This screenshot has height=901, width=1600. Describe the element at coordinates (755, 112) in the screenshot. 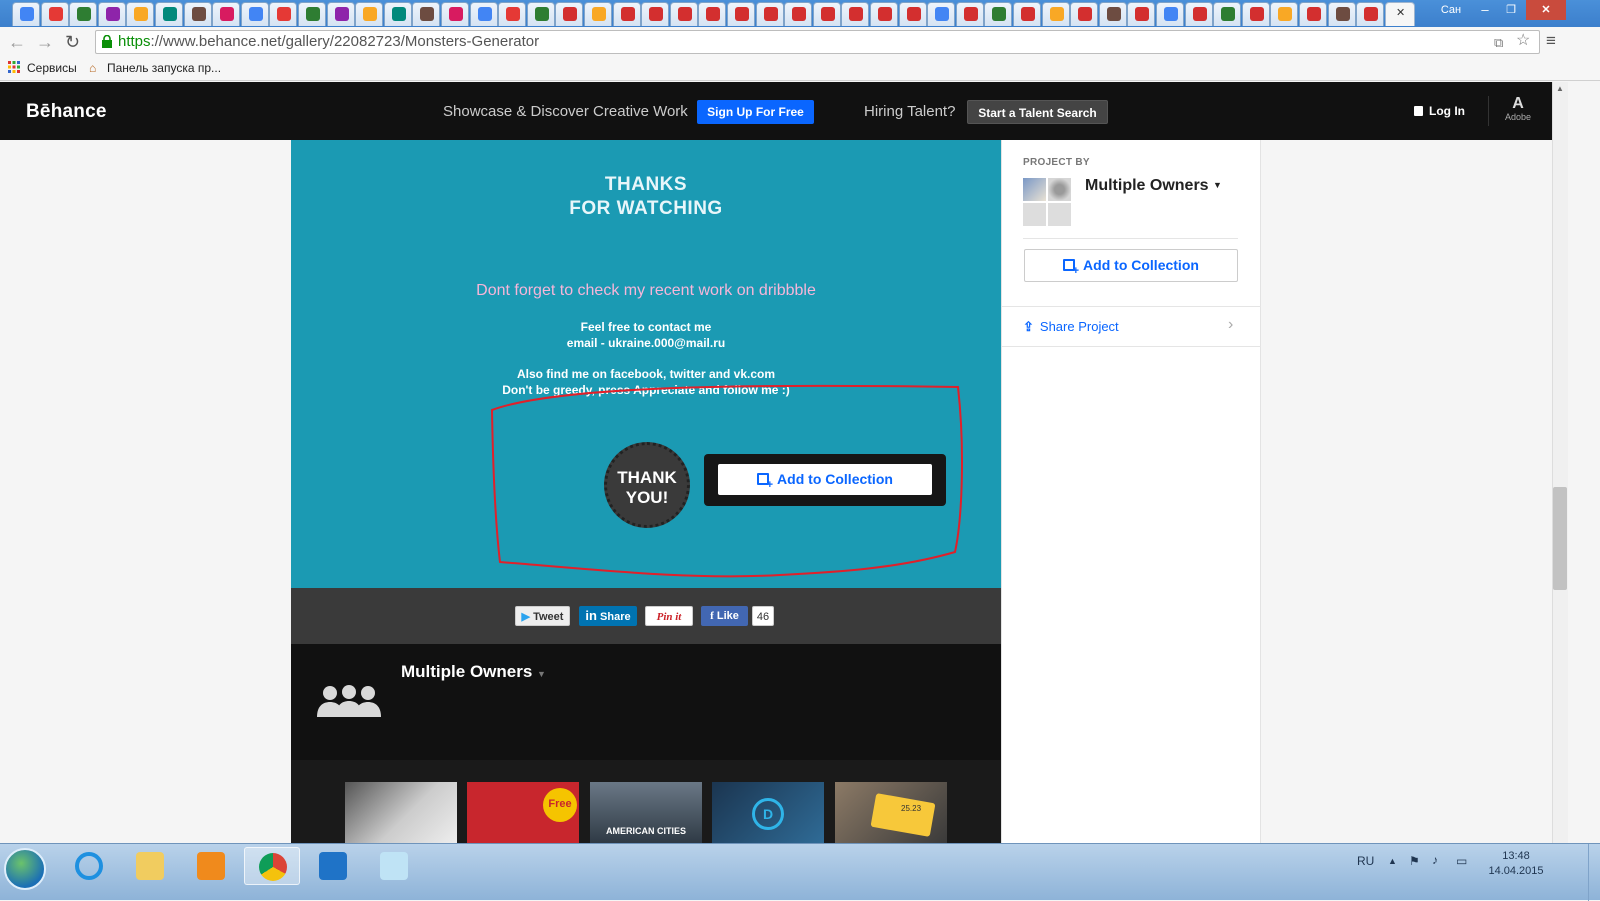

I see `signup-button: Sign Up For Free` at that location.